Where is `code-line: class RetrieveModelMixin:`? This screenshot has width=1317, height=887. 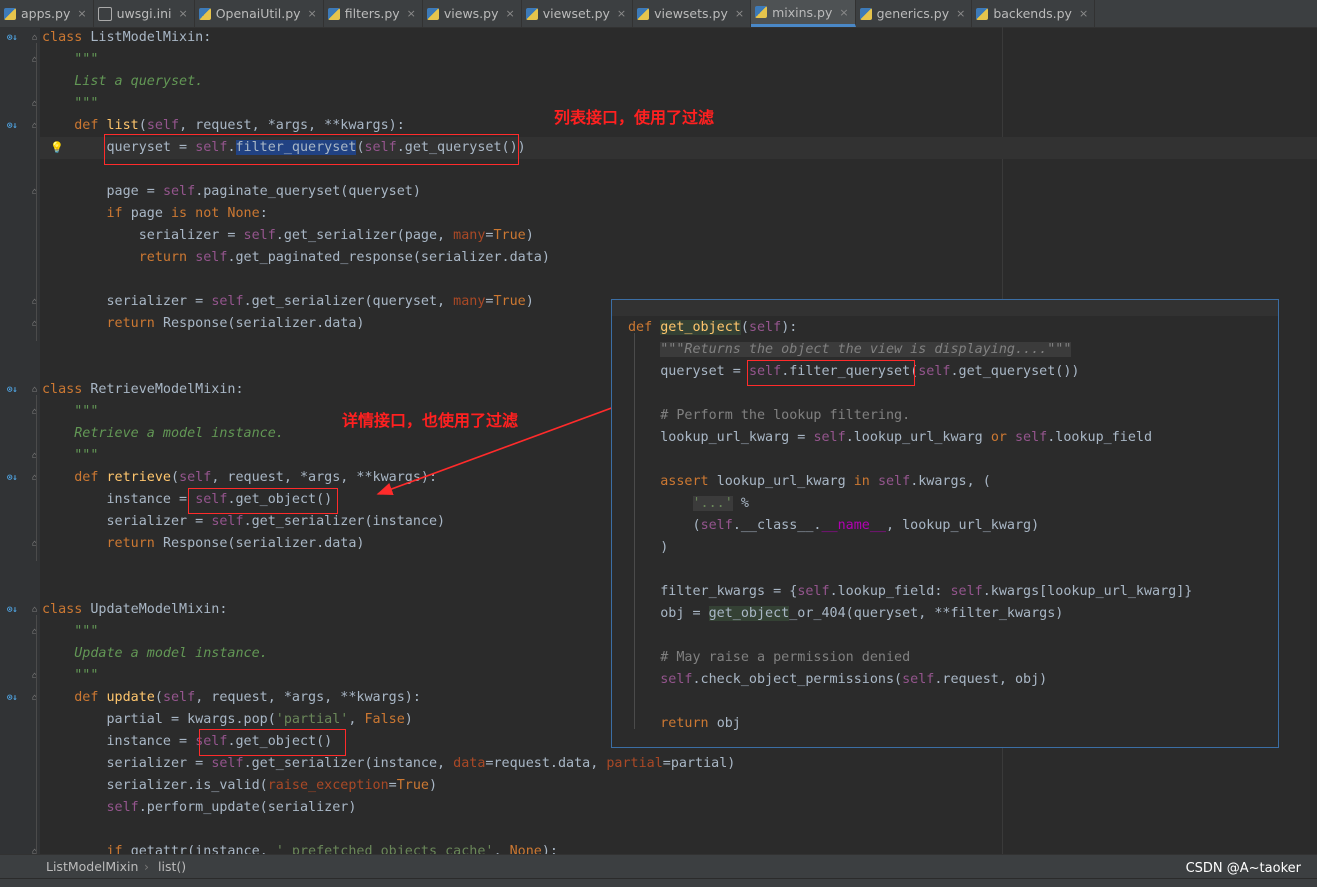
code-line: class RetrieveModelMixin: is located at coordinates (143, 389).